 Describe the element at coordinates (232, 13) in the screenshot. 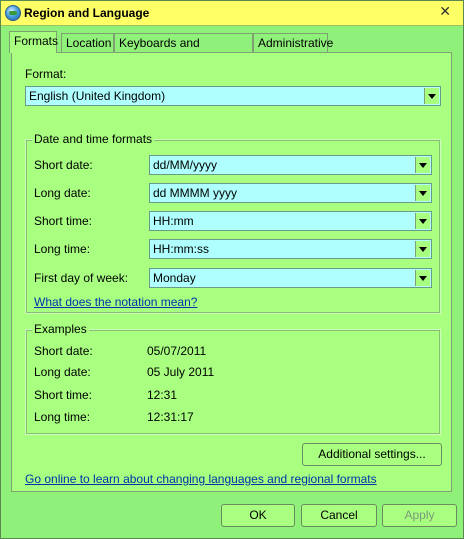

I see `title-bar: Region and Language ✕` at that location.